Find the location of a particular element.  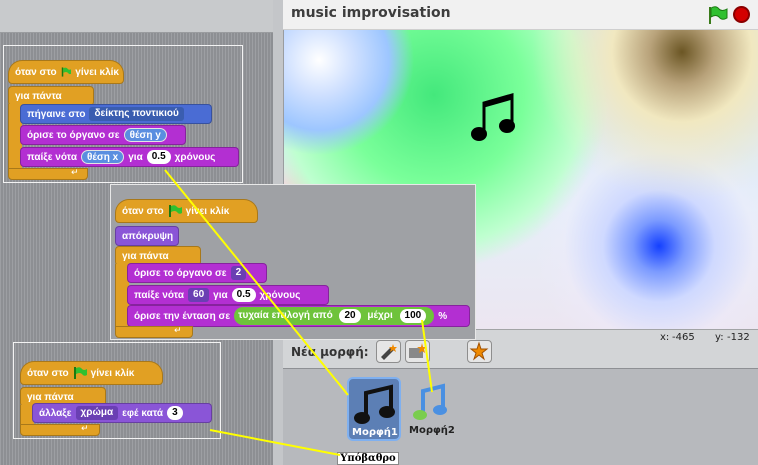

script1-forever-foot: ↵ is located at coordinates (48, 174).